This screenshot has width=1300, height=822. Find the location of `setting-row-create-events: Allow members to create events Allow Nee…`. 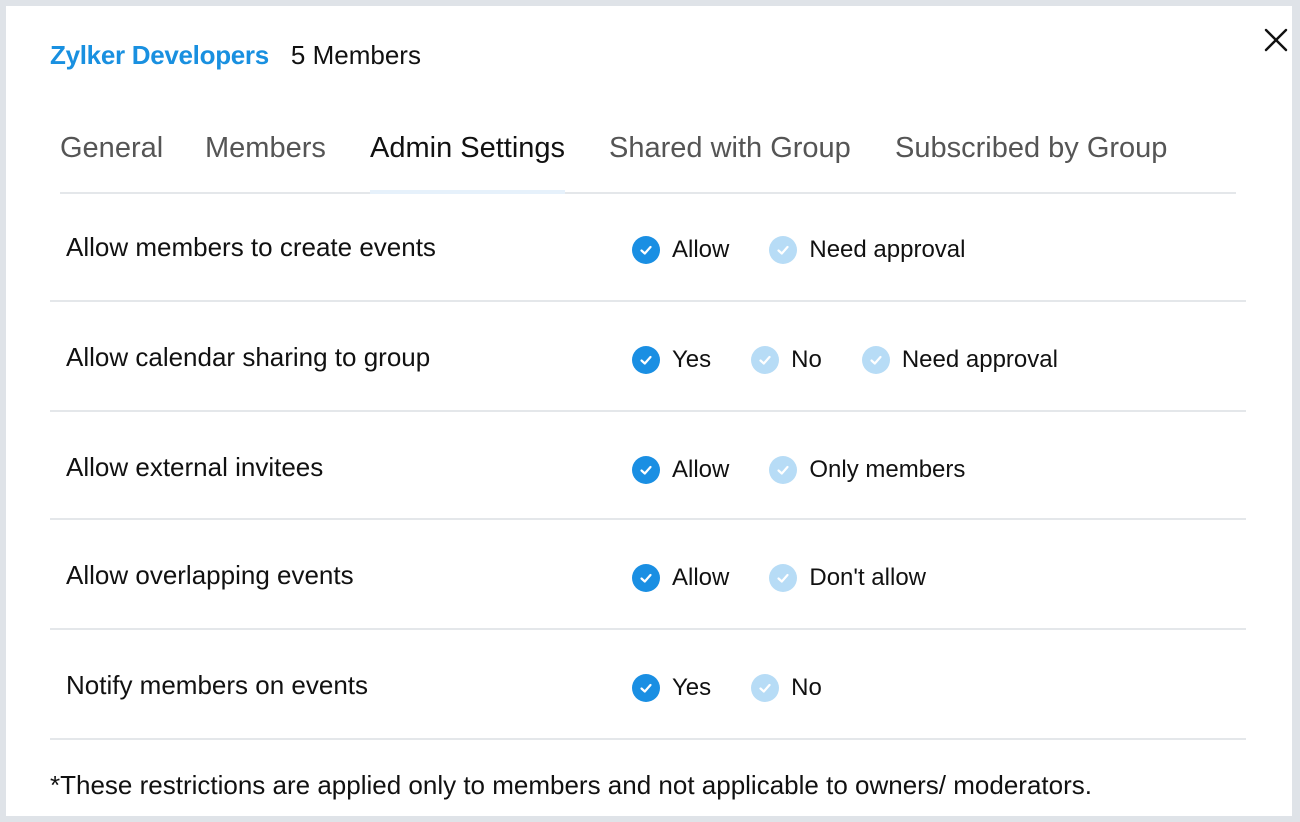

setting-row-create-events: Allow members to create events Allow Nee… is located at coordinates (648, 247).